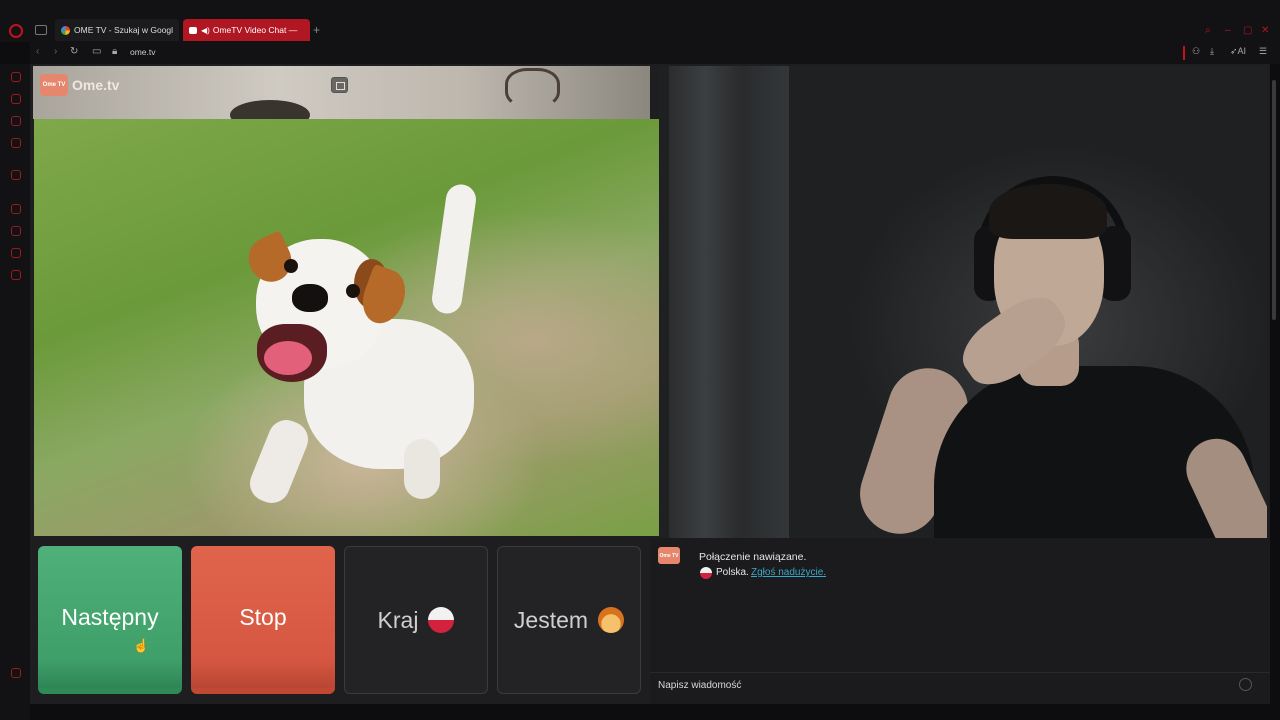 This screenshot has width=1280, height=720. Describe the element at coordinates (16, 175) in the screenshot. I see `sidebar-whatsapp-icon` at that location.